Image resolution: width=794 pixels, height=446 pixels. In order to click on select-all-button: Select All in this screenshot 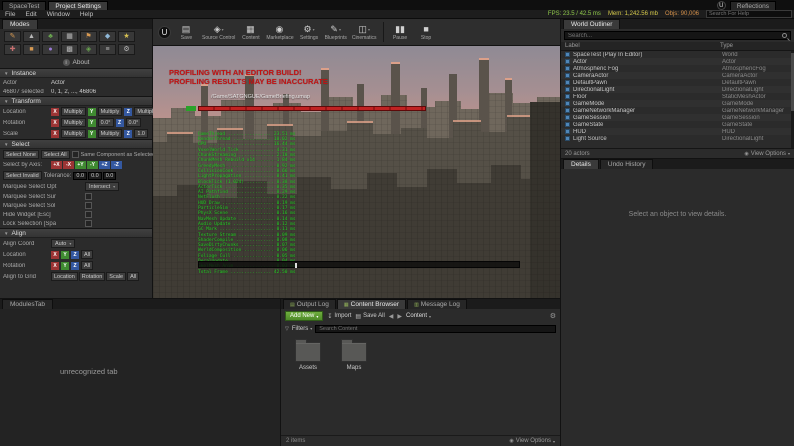, I will do `click(55, 154)`.